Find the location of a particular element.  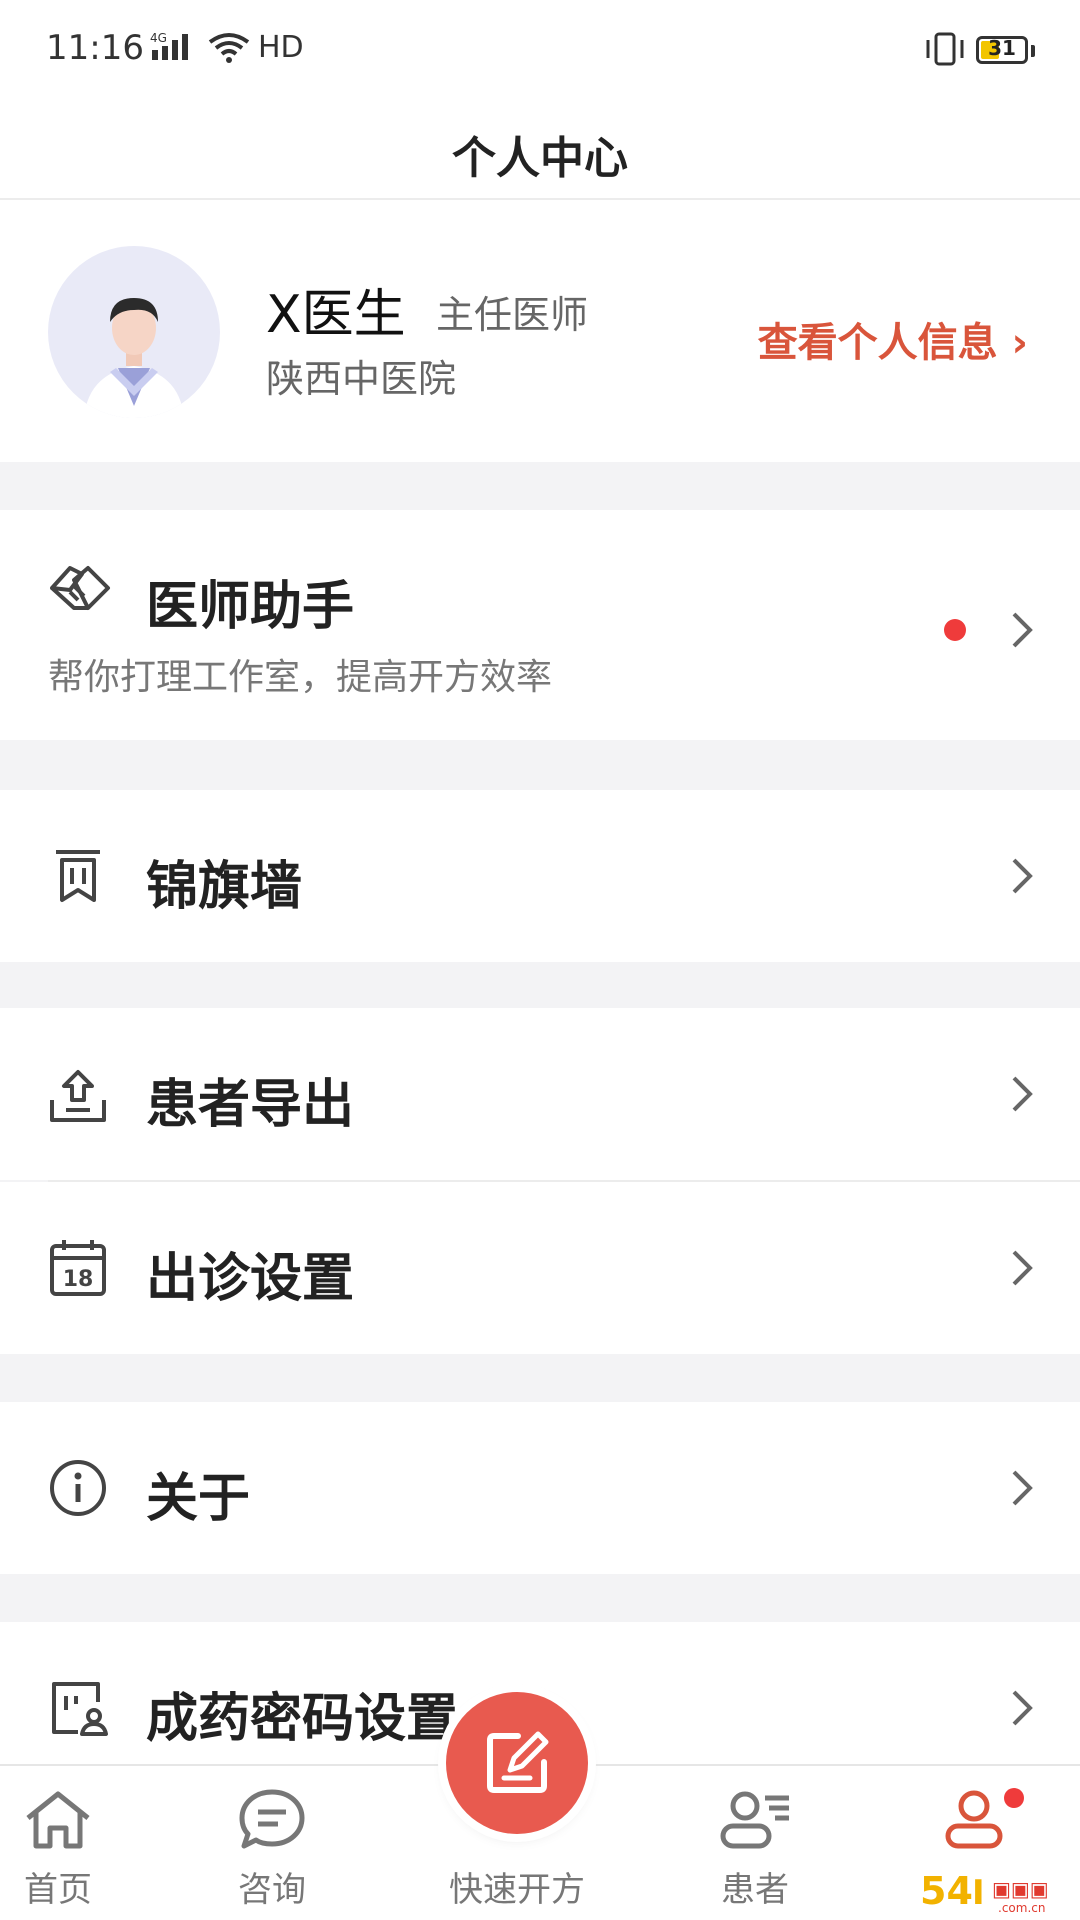

battery-level: 31 is located at coordinates (1002, 48).